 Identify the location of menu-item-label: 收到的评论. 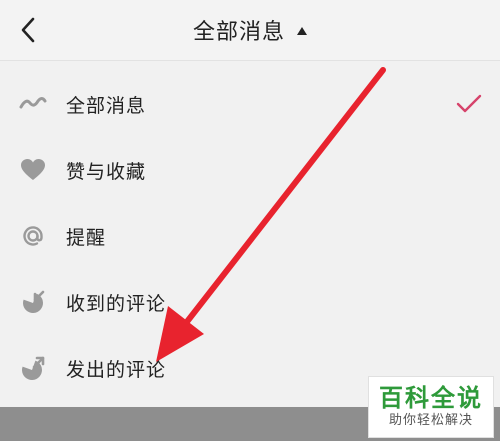
(116, 303).